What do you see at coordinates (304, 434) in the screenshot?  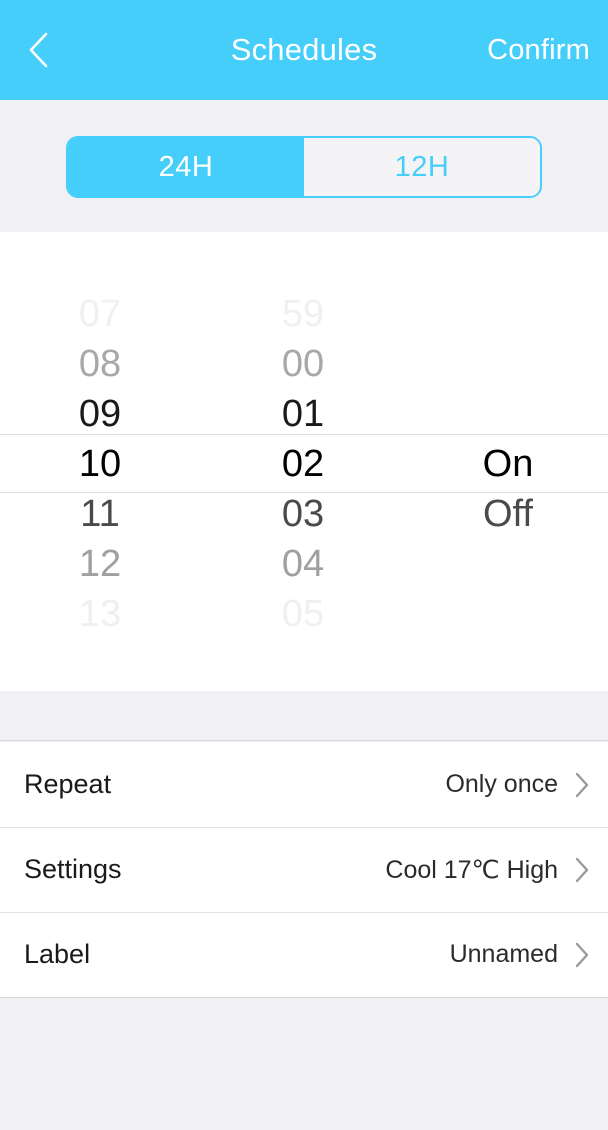 I see `picker-selection-line-top` at bounding box center [304, 434].